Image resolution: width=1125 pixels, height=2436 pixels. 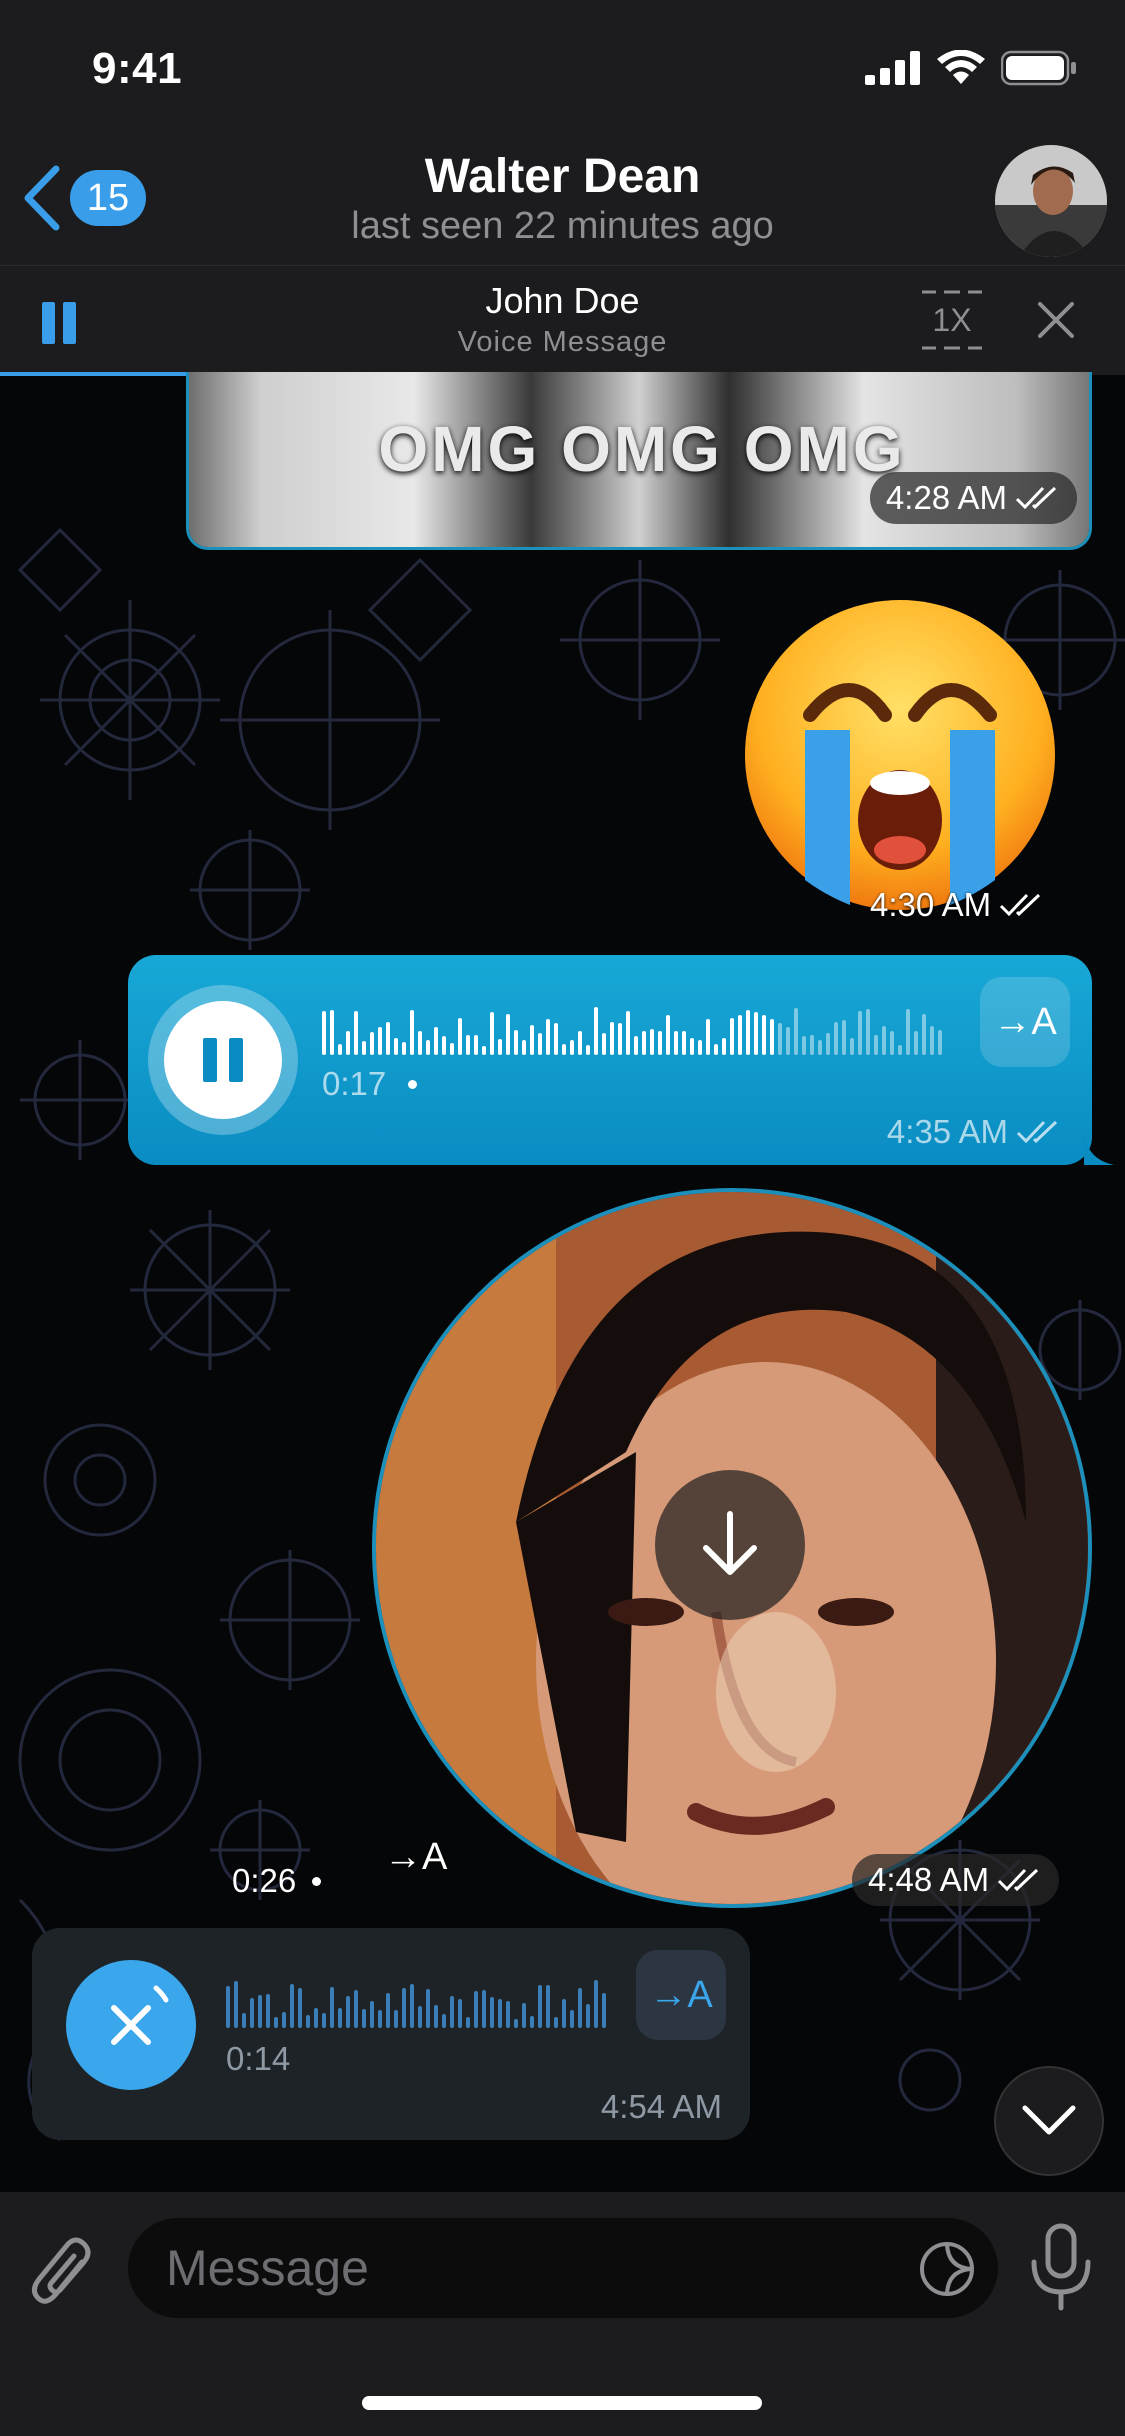 I want to click on sticker-button, so click(x=947, y=2269).